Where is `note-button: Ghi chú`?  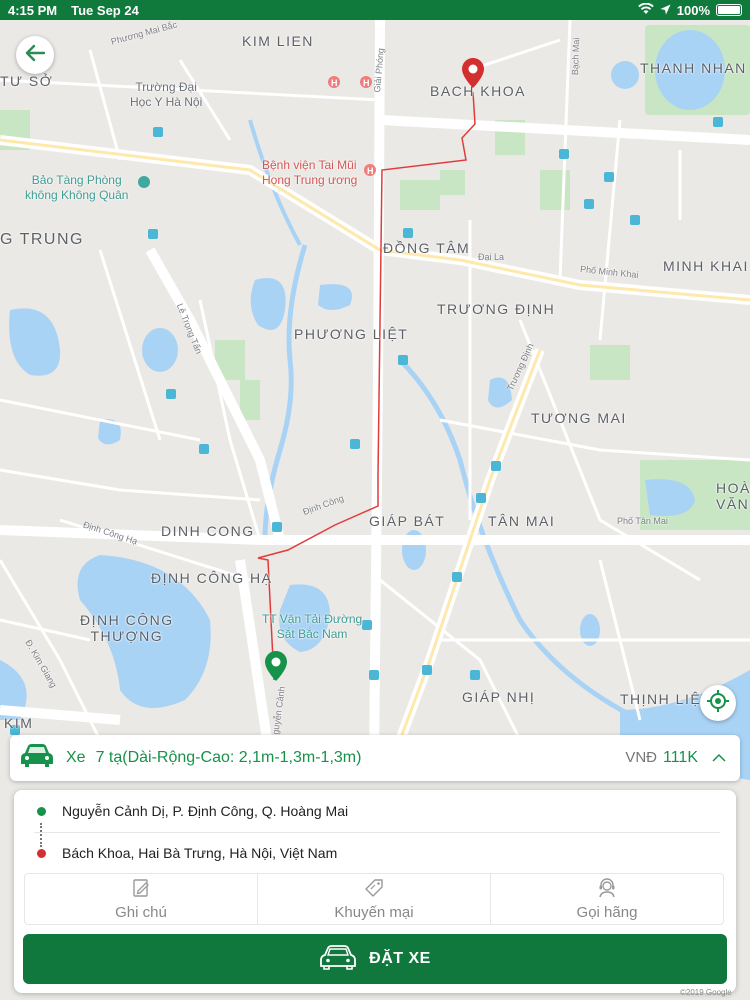
note-button: Ghi chú is located at coordinates (141, 899).